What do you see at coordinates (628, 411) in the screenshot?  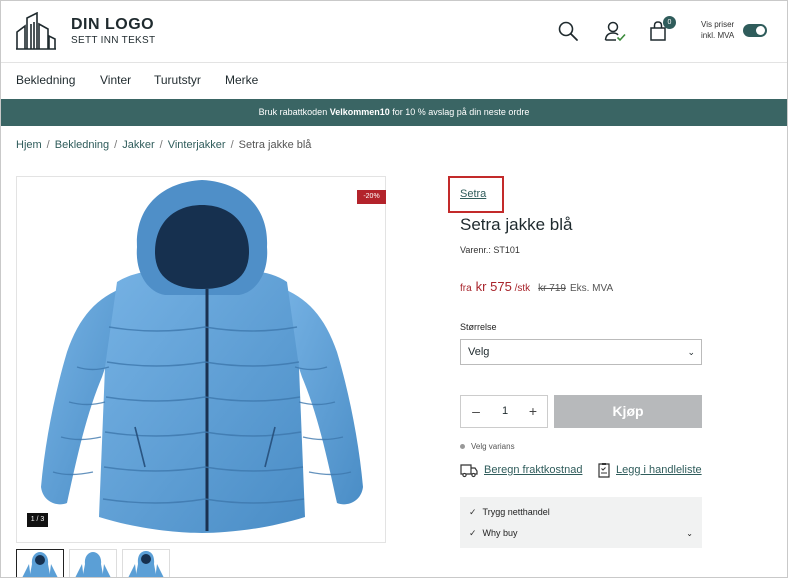 I see `buy-button: Kjøp` at bounding box center [628, 411].